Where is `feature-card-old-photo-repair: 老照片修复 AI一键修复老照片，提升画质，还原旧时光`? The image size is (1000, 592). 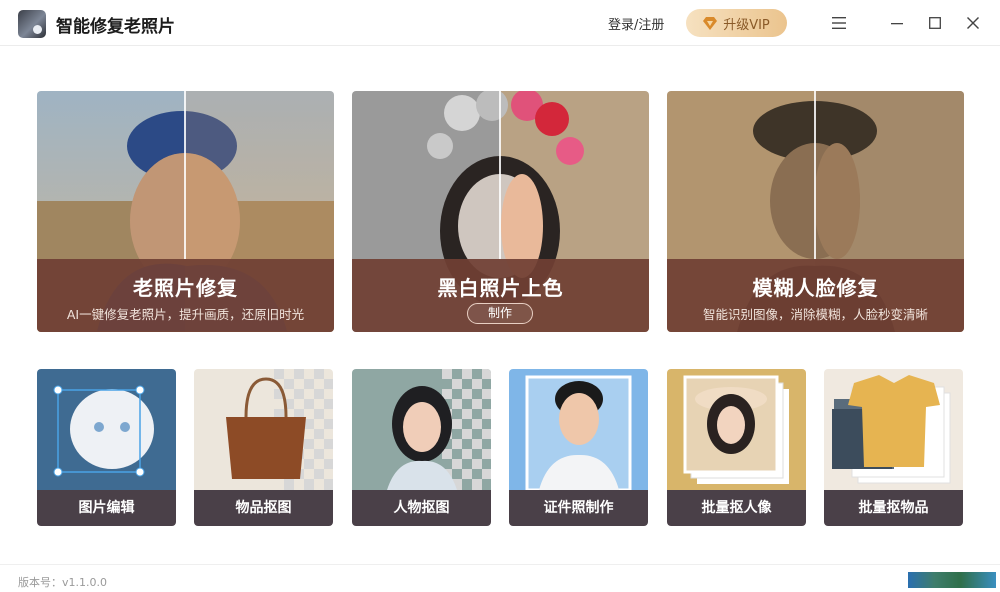 feature-card-old-photo-repair: 老照片修复 AI一键修复老照片，提升画质，还原旧时光 is located at coordinates (185, 211).